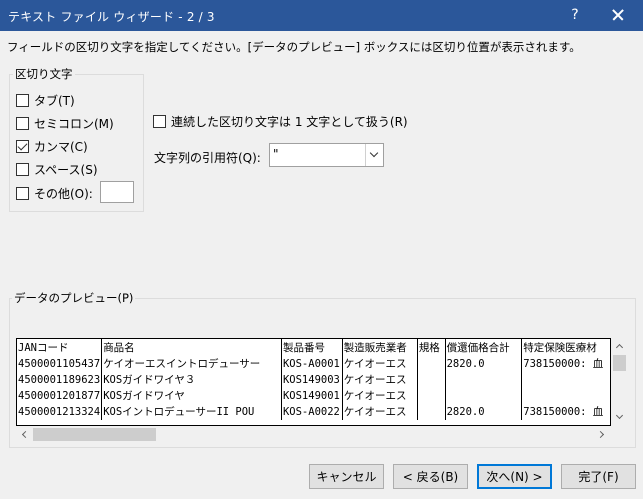 This screenshot has width=643, height=499. I want to click on preview-cell: 特定保険医療材, so click(565, 347).